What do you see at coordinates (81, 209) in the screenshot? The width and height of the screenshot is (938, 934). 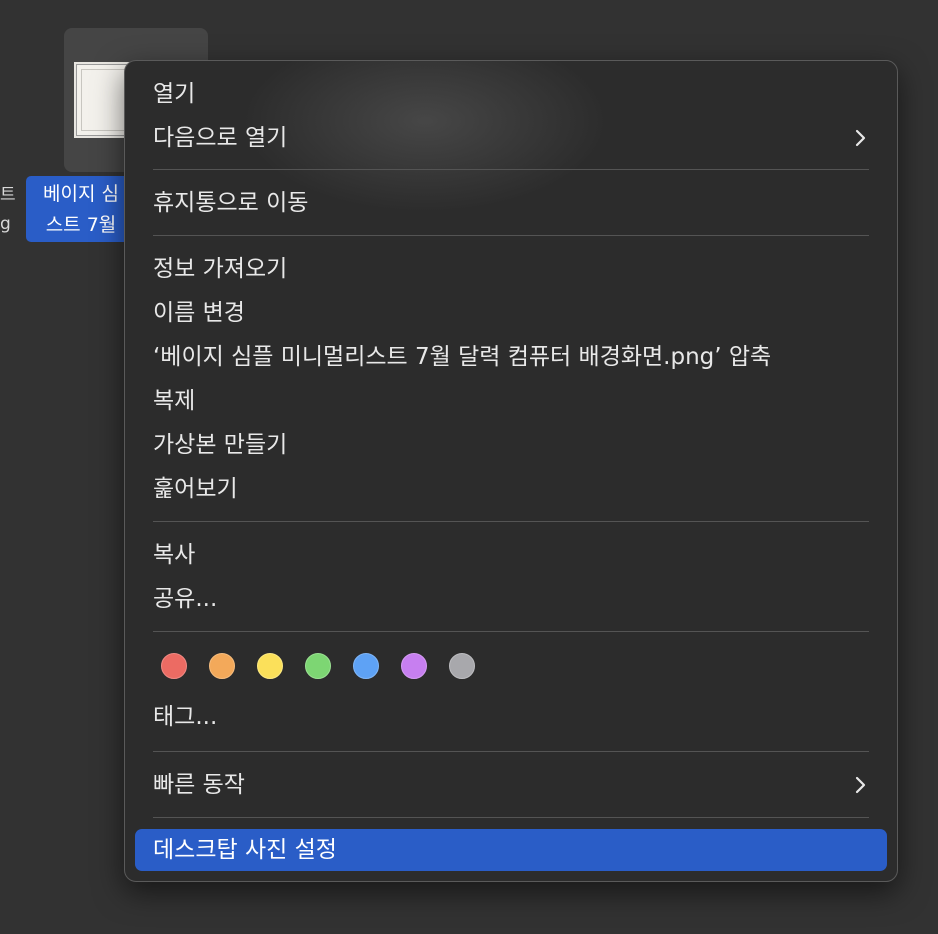 I see `file-name-label: 베이지 심 스트 7월` at bounding box center [81, 209].